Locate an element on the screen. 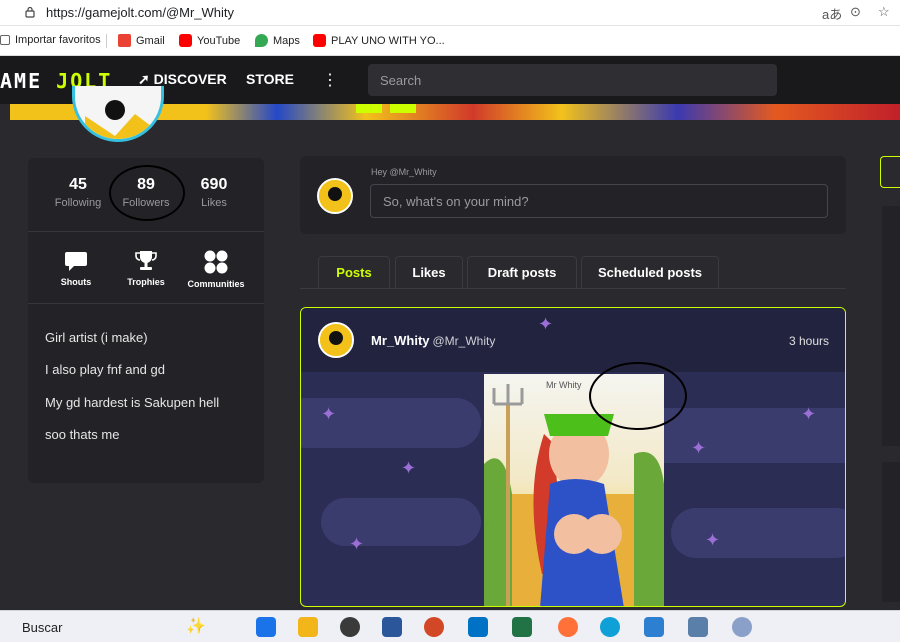  lock-icon is located at coordinates (30, 12).